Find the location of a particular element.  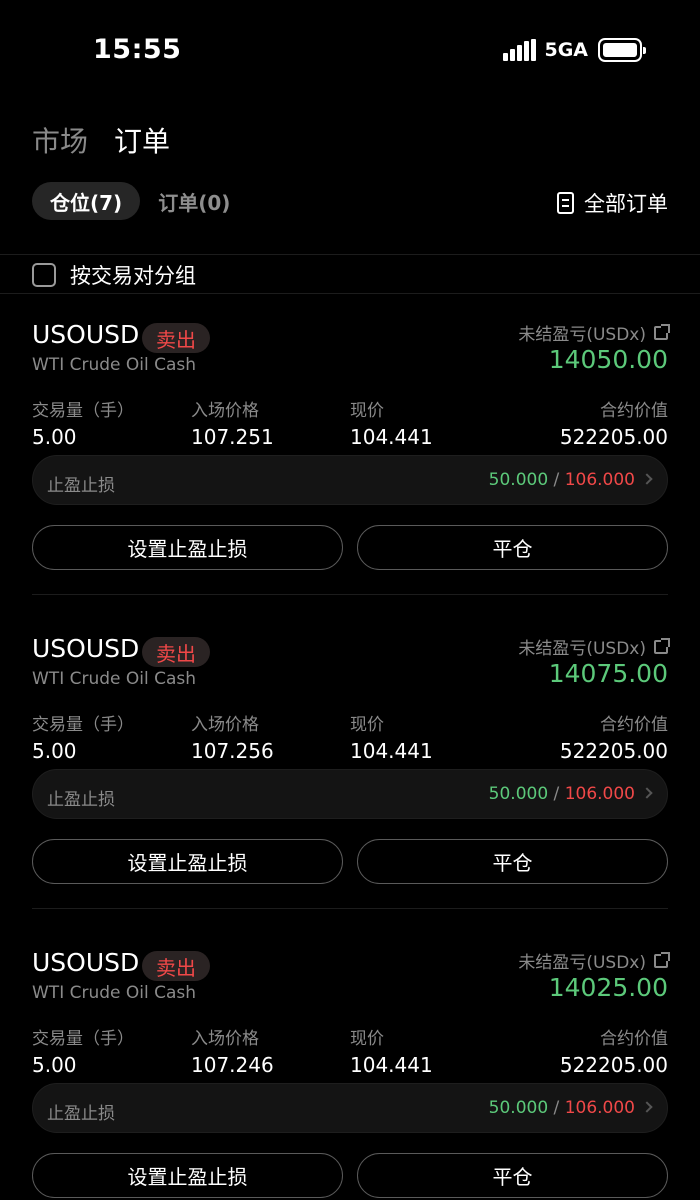

status-time: 15:55 is located at coordinates (137, 49).